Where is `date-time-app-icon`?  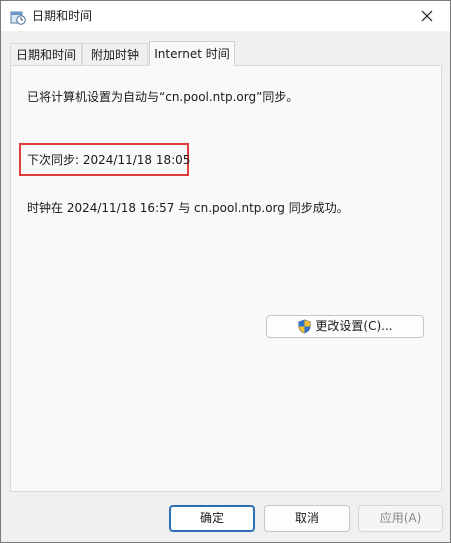
date-time-app-icon is located at coordinates (18, 17).